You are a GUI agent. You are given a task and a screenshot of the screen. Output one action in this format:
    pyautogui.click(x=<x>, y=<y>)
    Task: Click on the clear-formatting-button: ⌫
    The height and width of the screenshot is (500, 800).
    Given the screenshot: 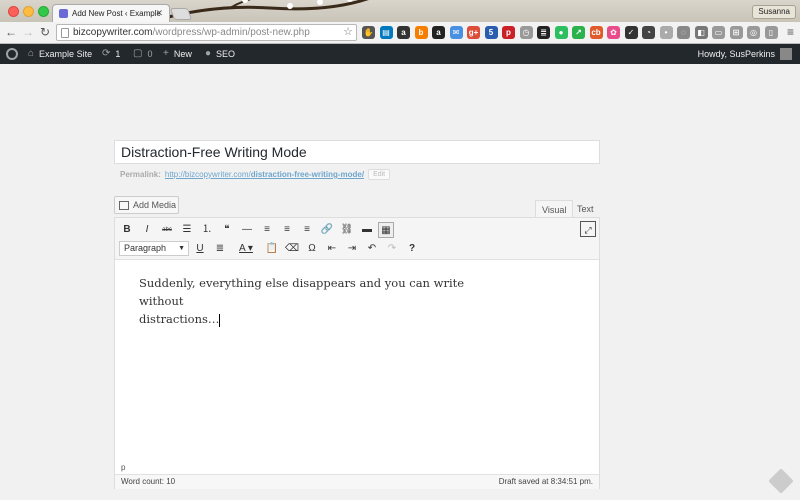 What is the action you would take?
    pyautogui.click(x=292, y=249)
    